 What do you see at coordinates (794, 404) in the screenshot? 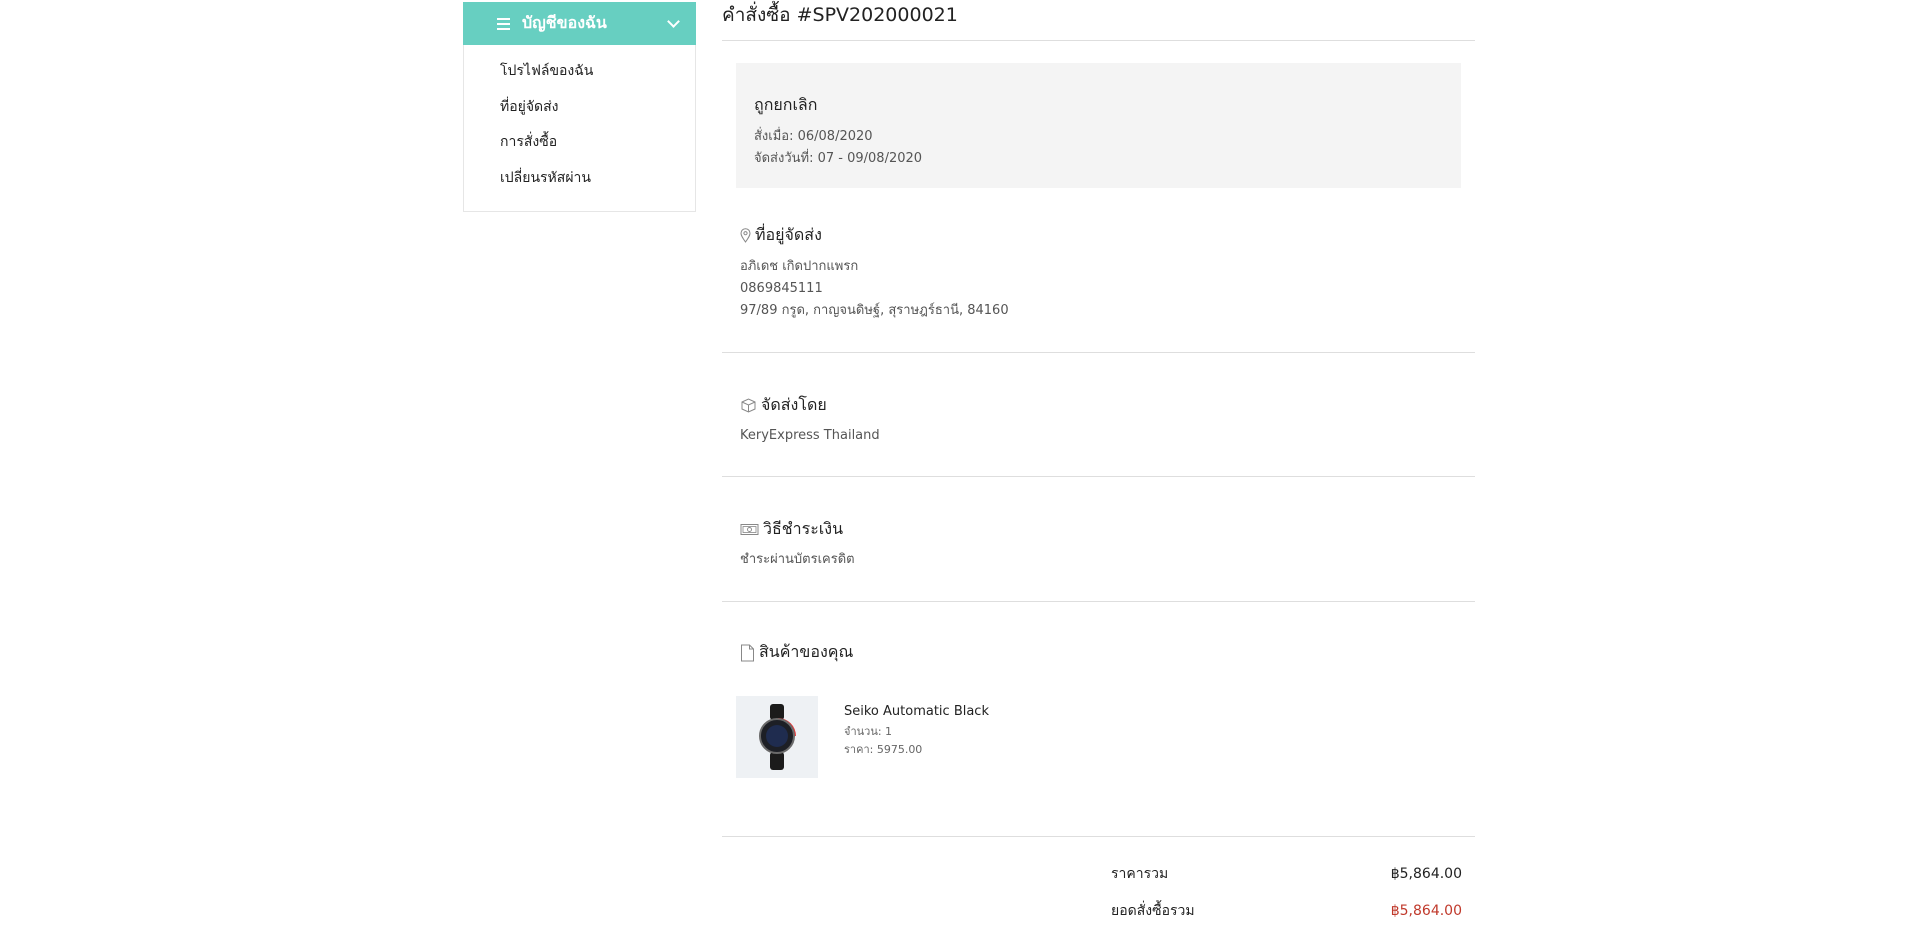
I see `carrier-heading: จัดส่งโดย` at bounding box center [794, 404].